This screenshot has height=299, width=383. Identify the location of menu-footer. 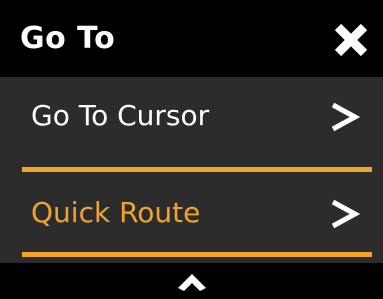
(191, 281).